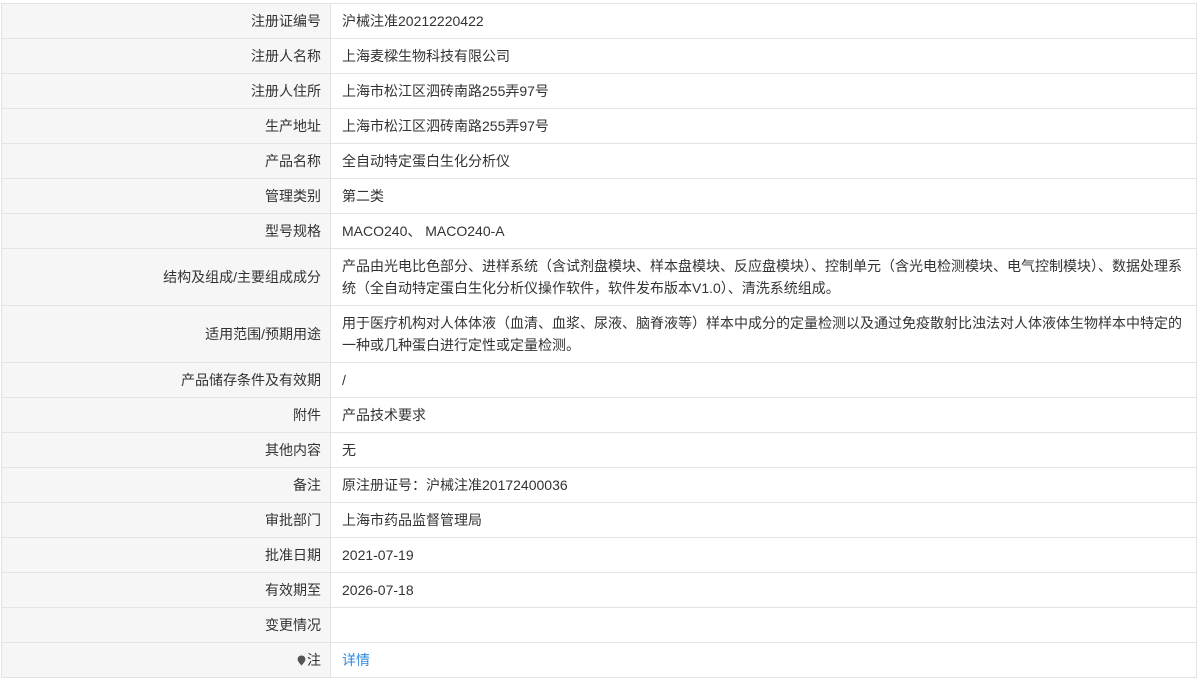 The width and height of the screenshot is (1200, 680). I want to click on row-registration-number: 注册证编号 沪械注准20212220422, so click(599, 21).